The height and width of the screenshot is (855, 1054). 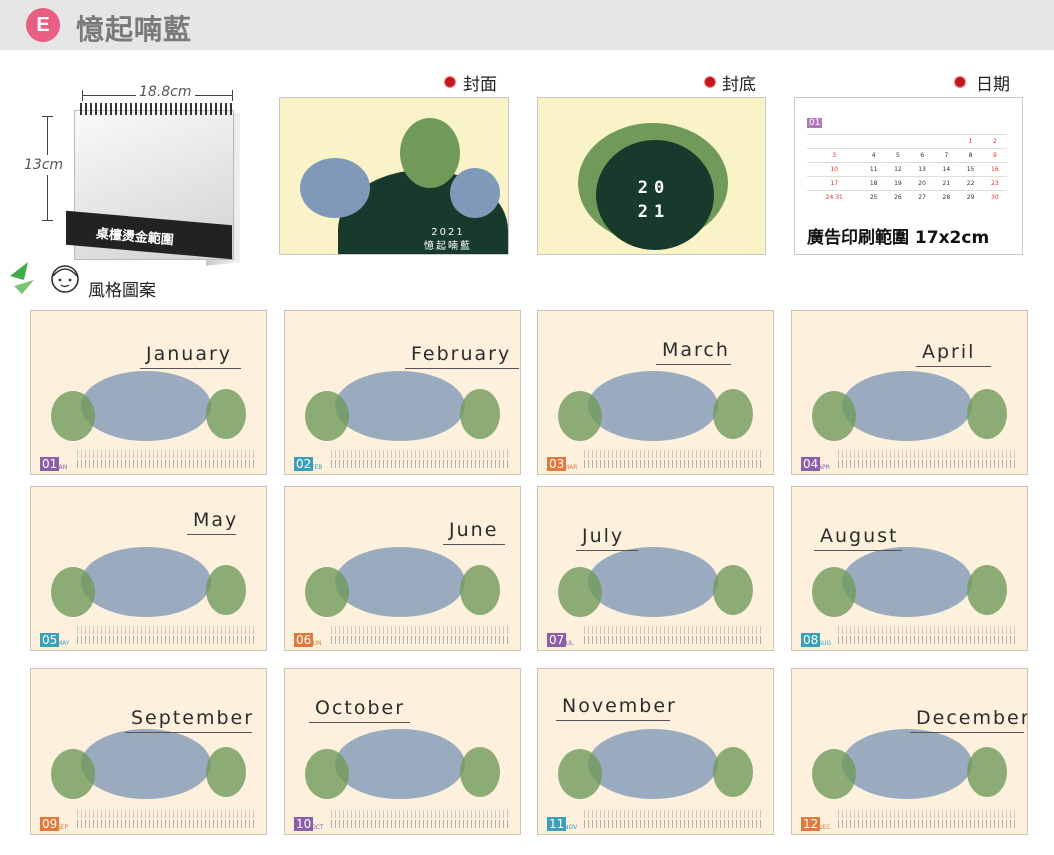 I want to click on cover-label: 封面, so click(x=480, y=85).